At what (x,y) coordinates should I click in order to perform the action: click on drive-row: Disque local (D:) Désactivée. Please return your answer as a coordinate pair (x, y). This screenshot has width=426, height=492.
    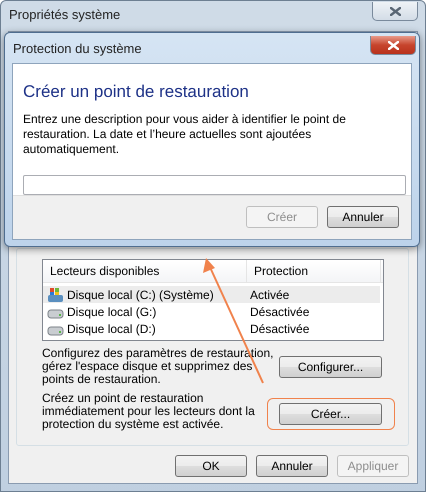
    Looking at the image, I should click on (211, 328).